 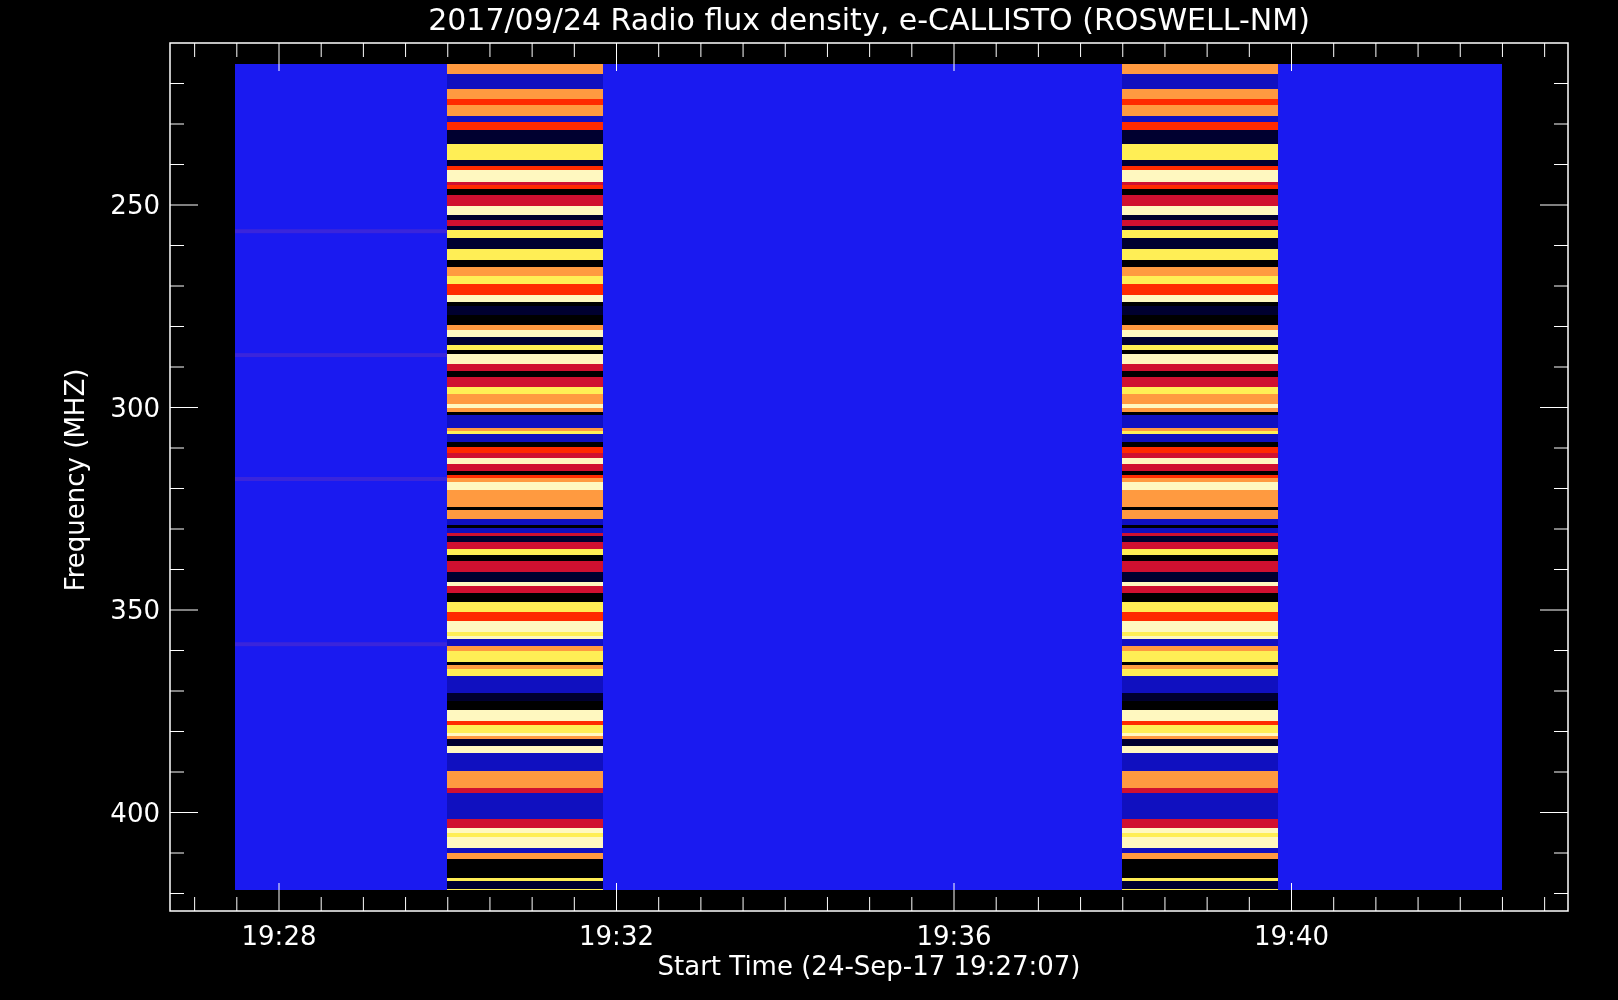 What do you see at coordinates (954, 936) in the screenshot?
I see `x-tick-label: 19:36` at bounding box center [954, 936].